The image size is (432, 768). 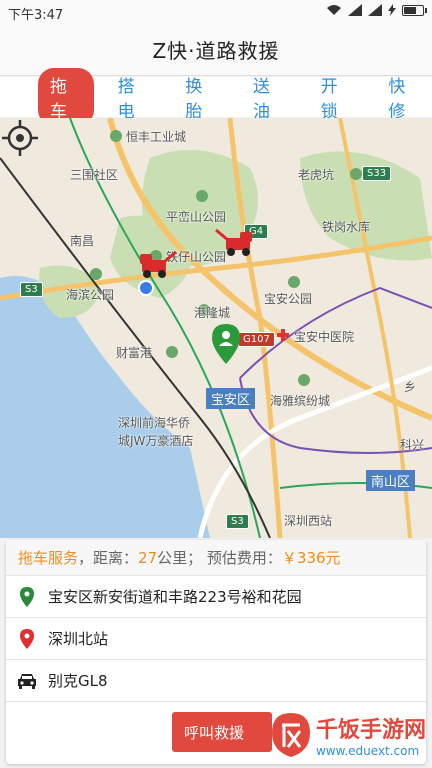 I want to click on map-label: 海雅缤纷城, so click(x=300, y=401).